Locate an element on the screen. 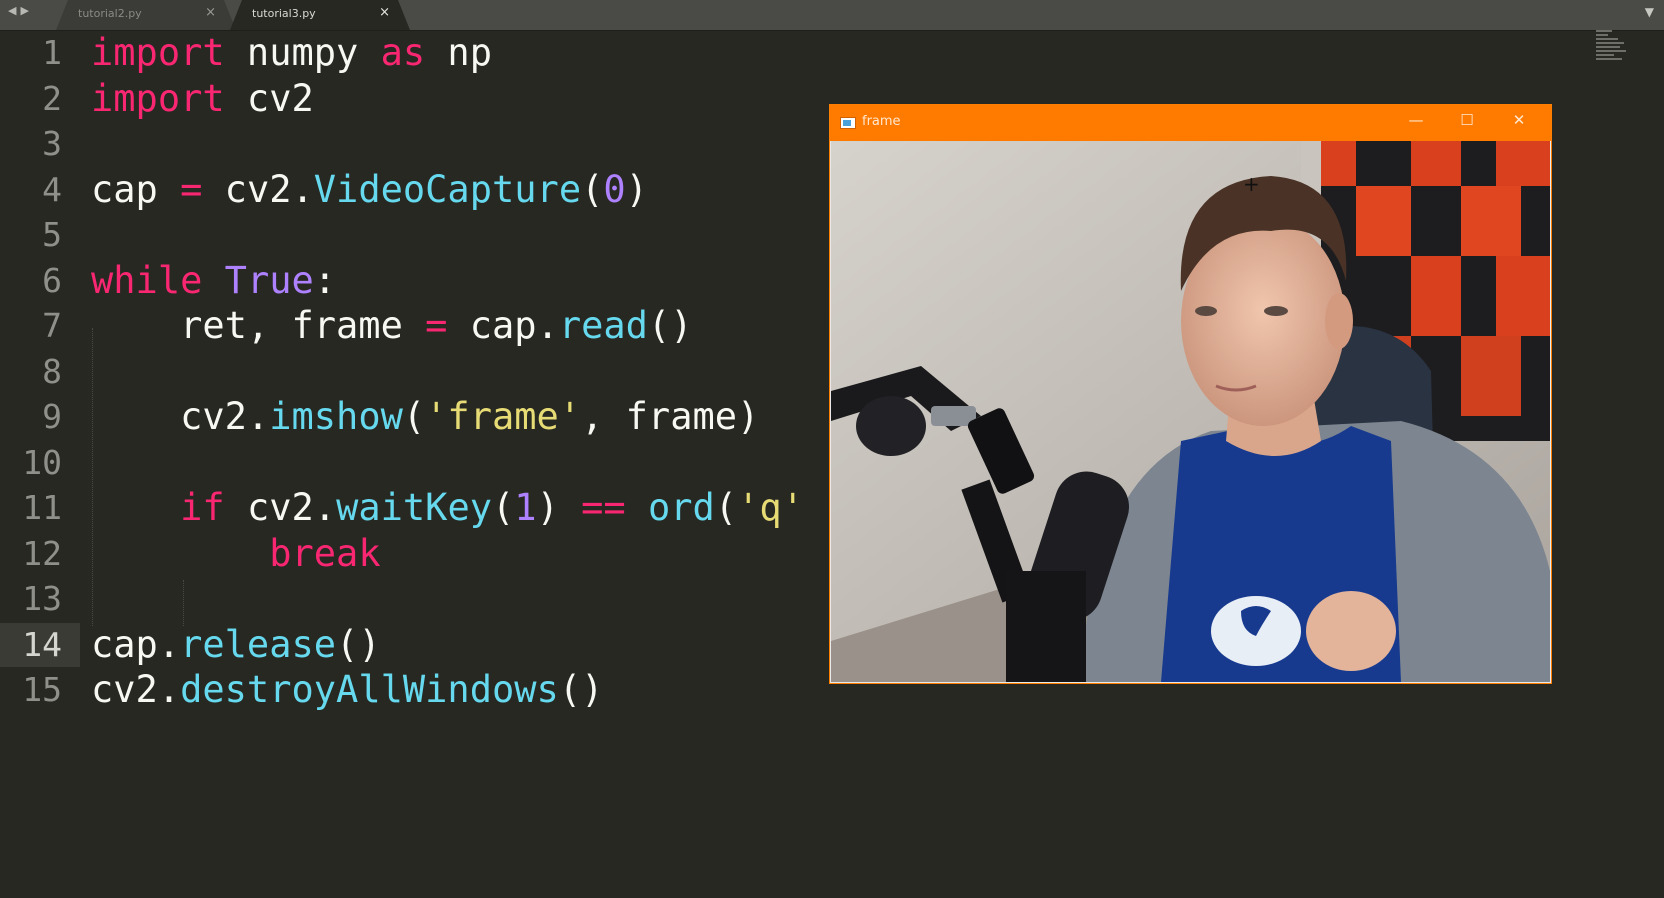 The width and height of the screenshot is (1664, 898). line-number: 15 is located at coordinates (42, 689).